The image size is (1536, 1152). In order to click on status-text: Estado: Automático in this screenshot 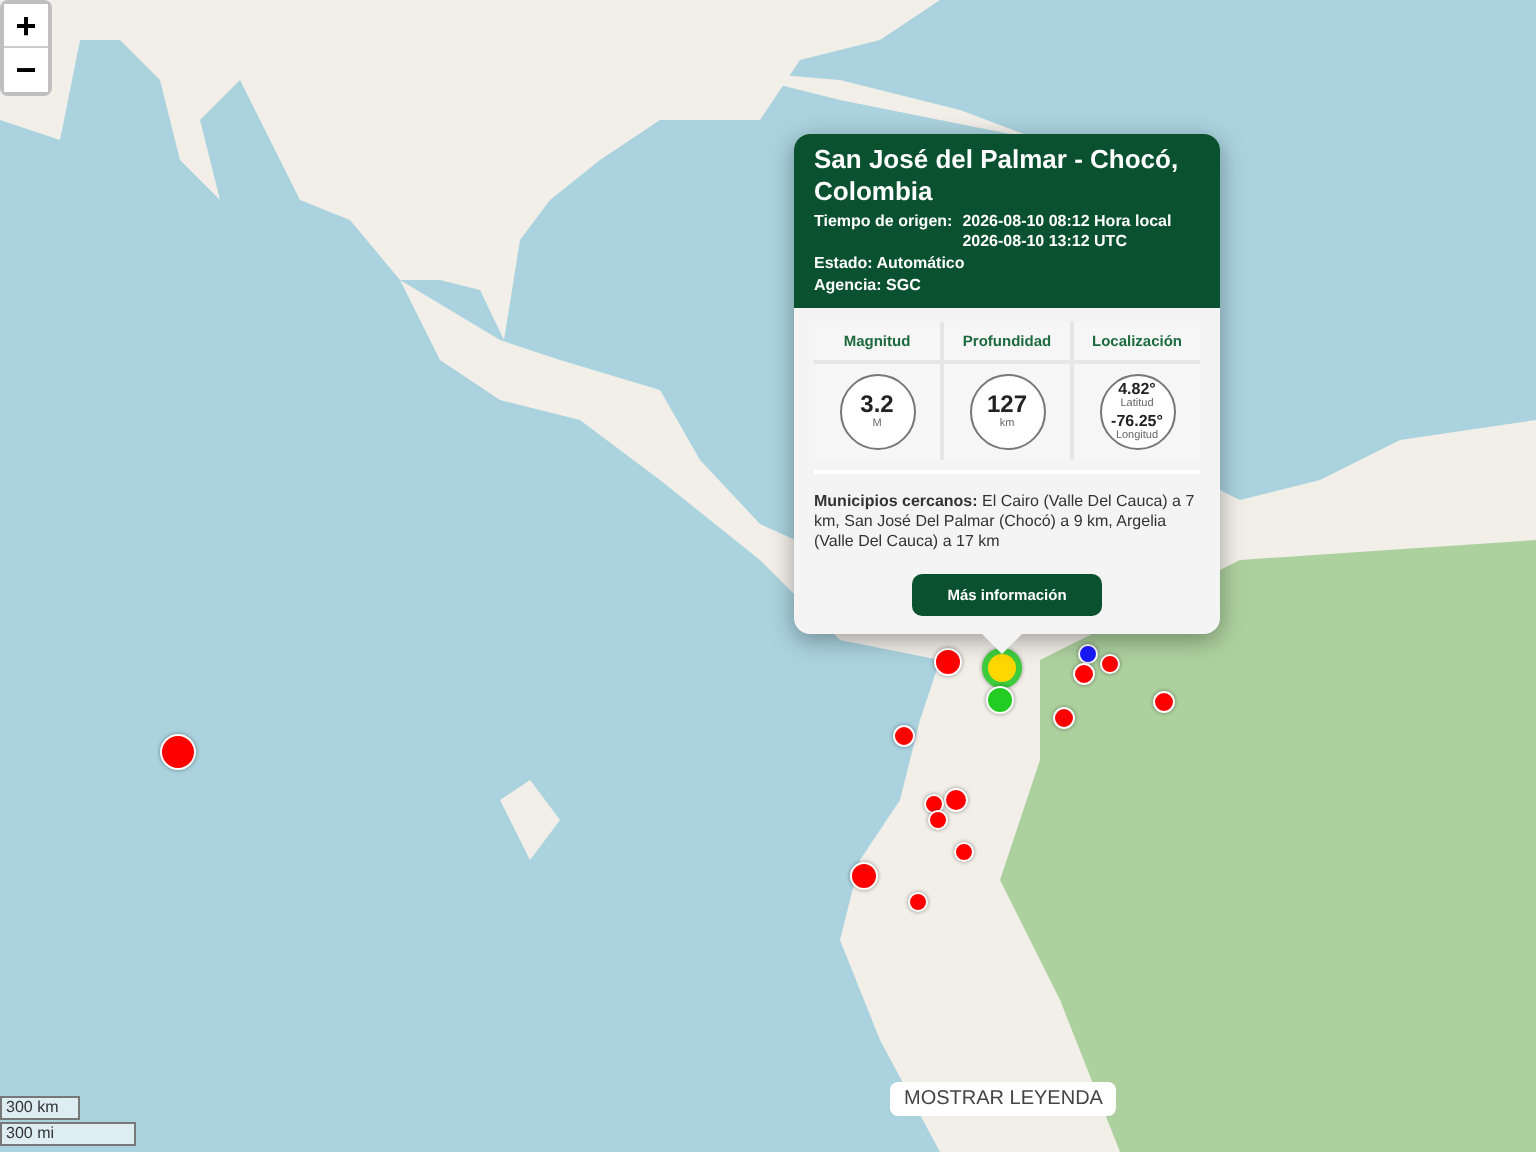, I will do `click(890, 264)`.